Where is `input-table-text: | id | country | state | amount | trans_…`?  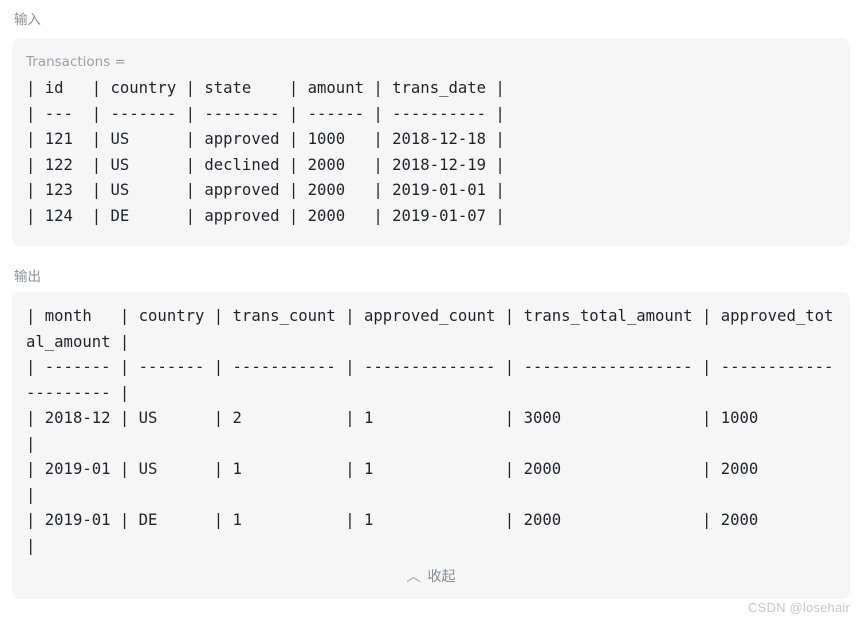 input-table-text: | id | country | state | amount | trans_… is located at coordinates (265, 152).